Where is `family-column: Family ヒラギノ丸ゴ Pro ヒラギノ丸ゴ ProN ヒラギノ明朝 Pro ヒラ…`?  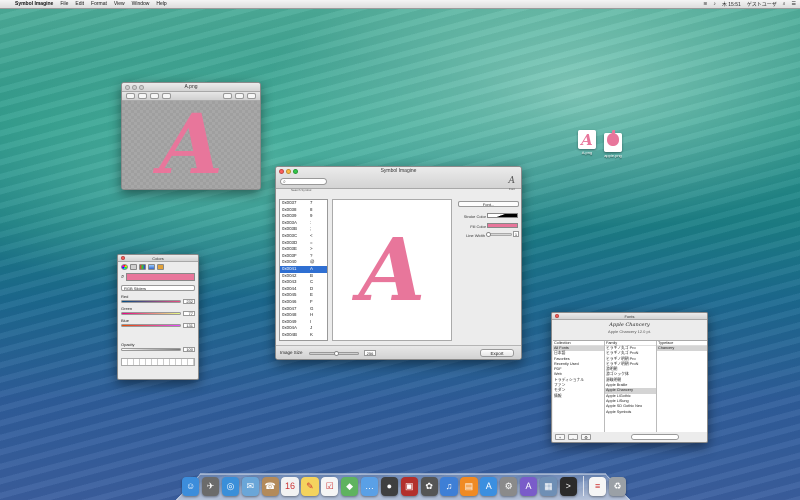
family-column: Family ヒラギノ丸ゴ Pro ヒラギノ丸ゴ ProN ヒラギノ明朝 Pro ヒラ… is located at coordinates (631, 386).